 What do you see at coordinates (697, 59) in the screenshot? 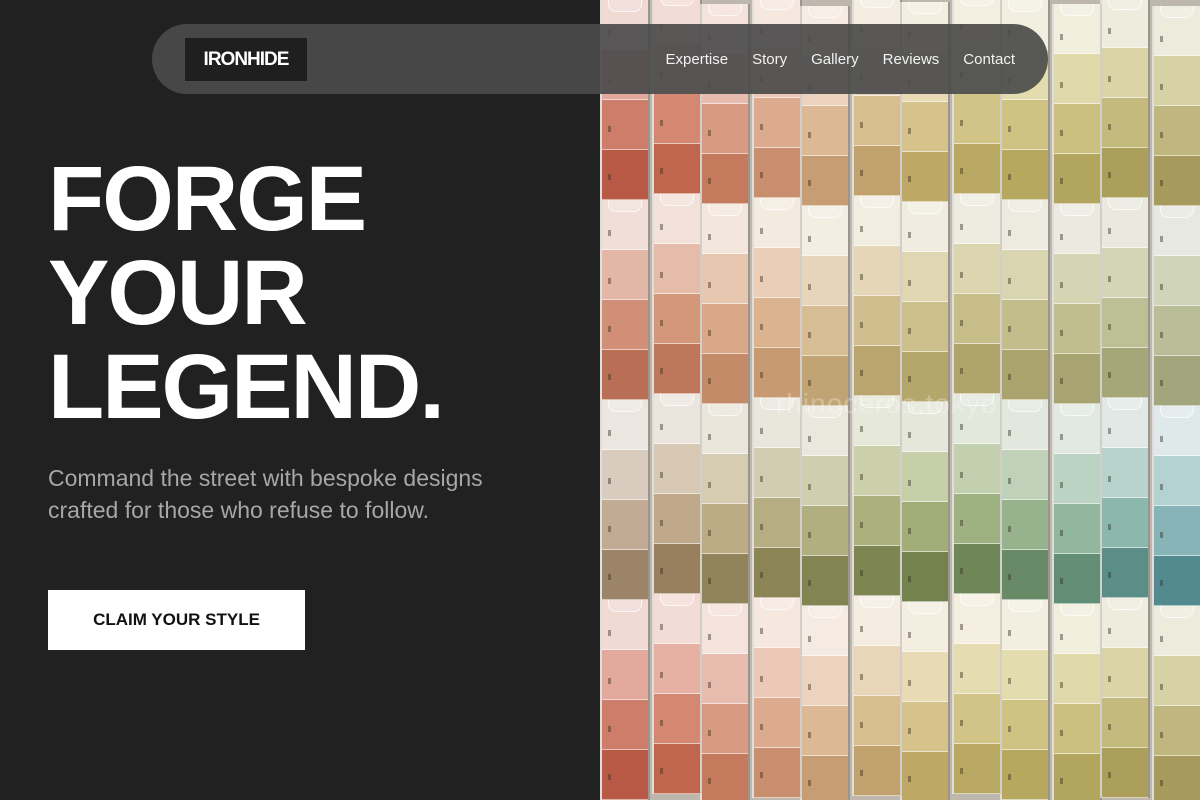
I see `nav-link-expertise: Expertise` at bounding box center [697, 59].